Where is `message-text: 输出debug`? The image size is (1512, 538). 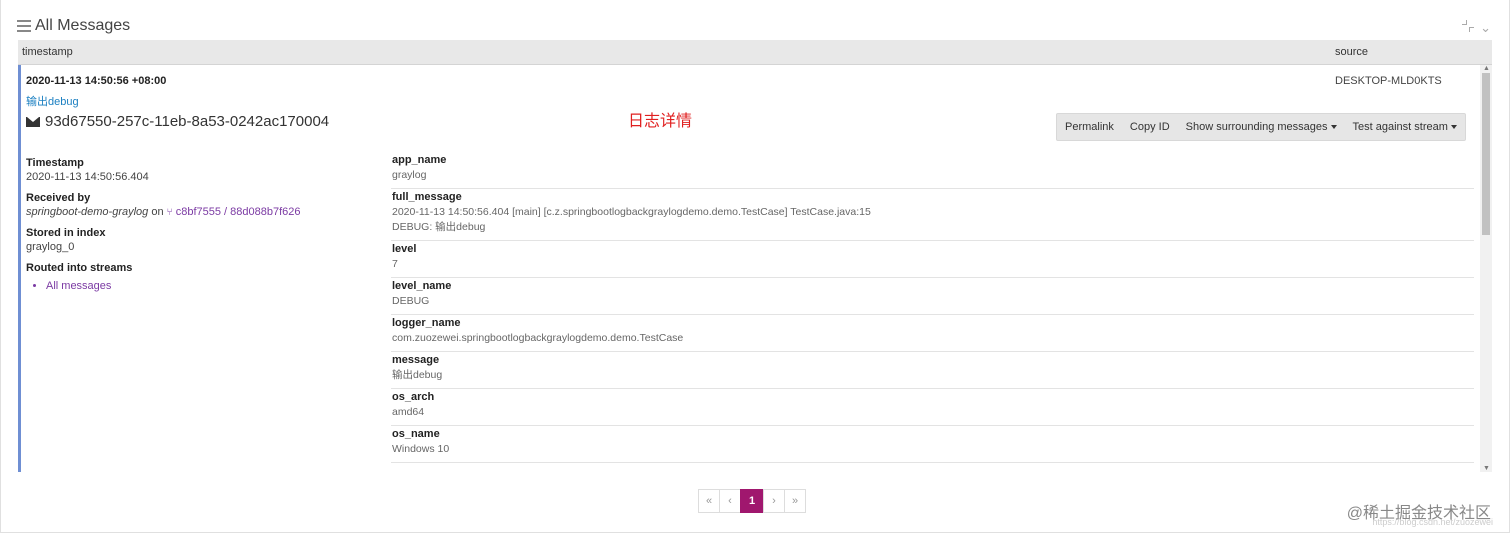 message-text: 输出debug is located at coordinates (52, 101).